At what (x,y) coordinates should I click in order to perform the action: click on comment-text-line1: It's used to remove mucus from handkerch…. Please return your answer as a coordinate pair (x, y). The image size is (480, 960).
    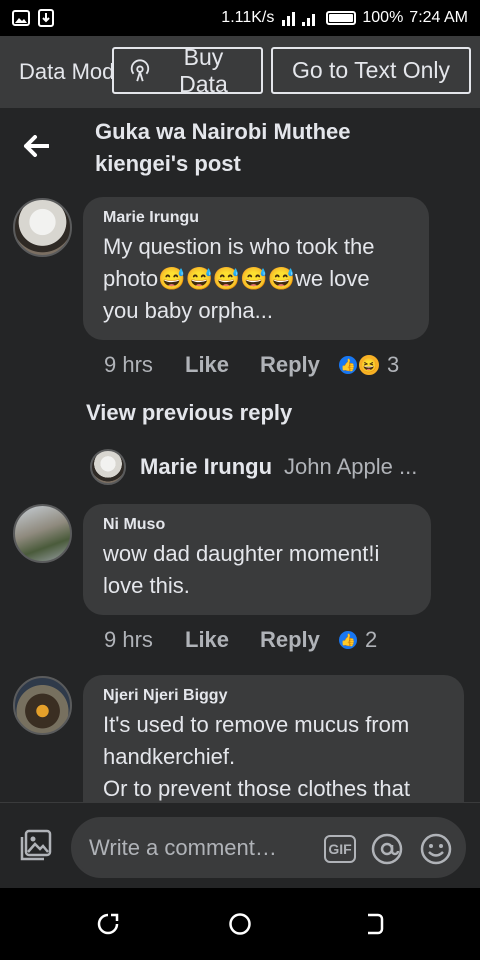
    Looking at the image, I should click on (256, 740).